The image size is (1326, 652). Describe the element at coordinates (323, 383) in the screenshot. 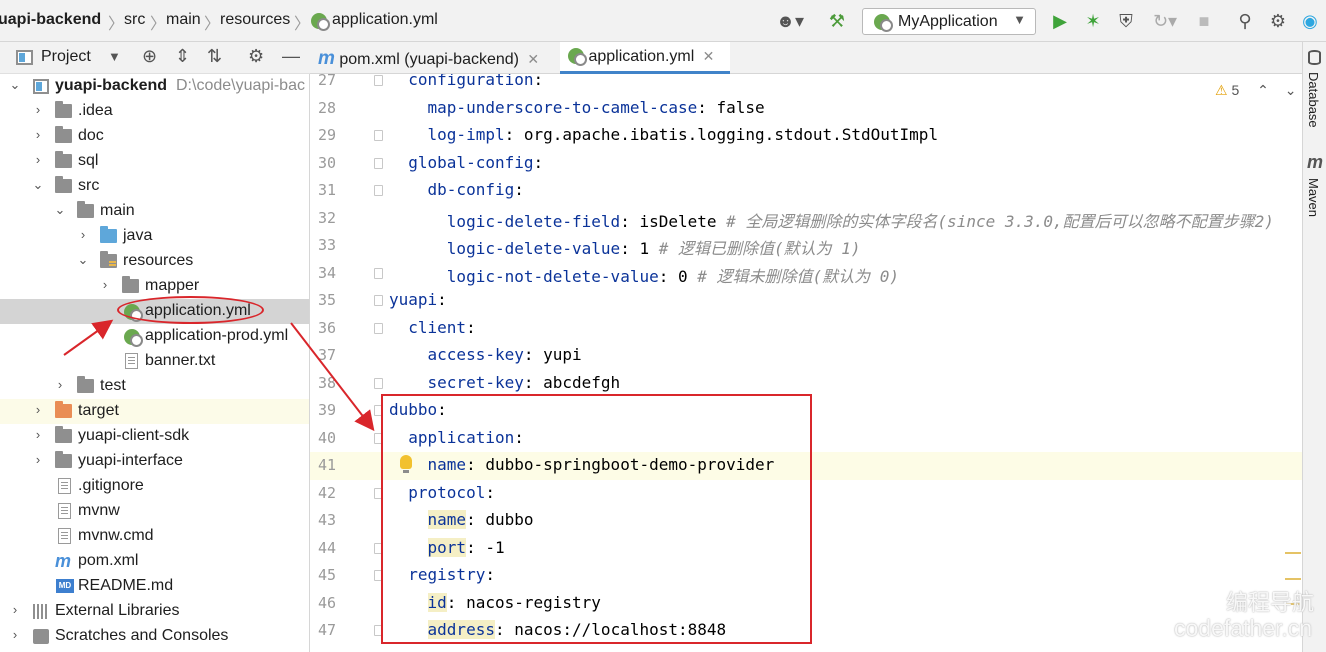

I see `line-number: 38` at that location.